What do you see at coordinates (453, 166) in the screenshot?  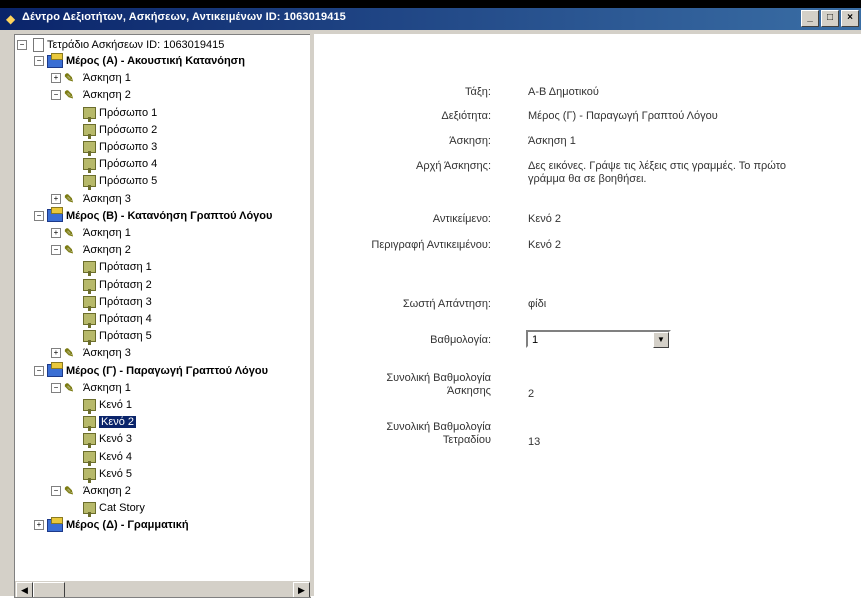 I see `instruction-label: Αρχή Άσκησης:` at bounding box center [453, 166].